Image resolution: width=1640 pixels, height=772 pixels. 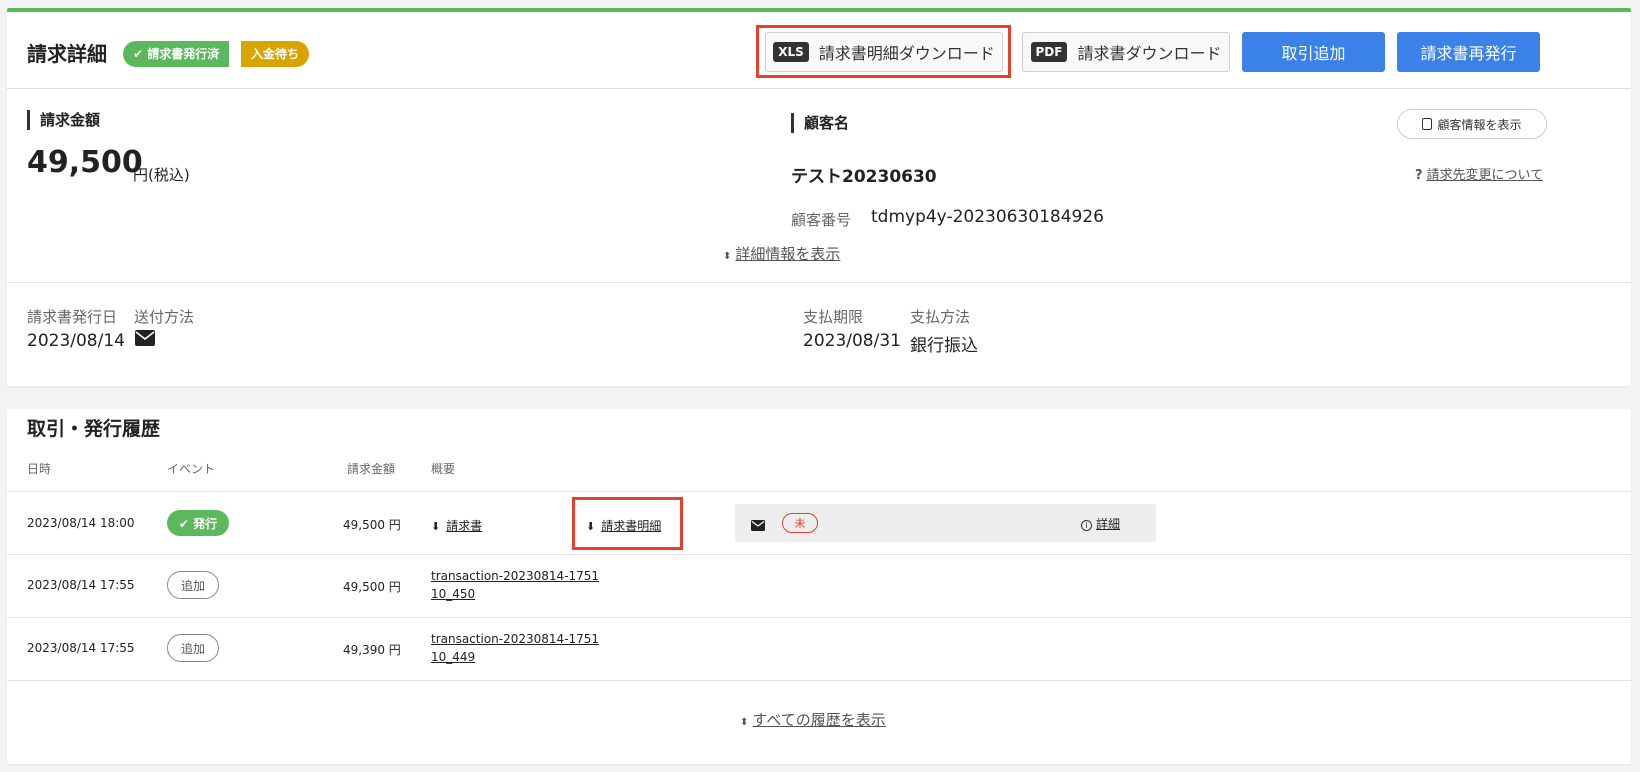 I want to click on issue-date: 2023/08/14, so click(x=76, y=341).